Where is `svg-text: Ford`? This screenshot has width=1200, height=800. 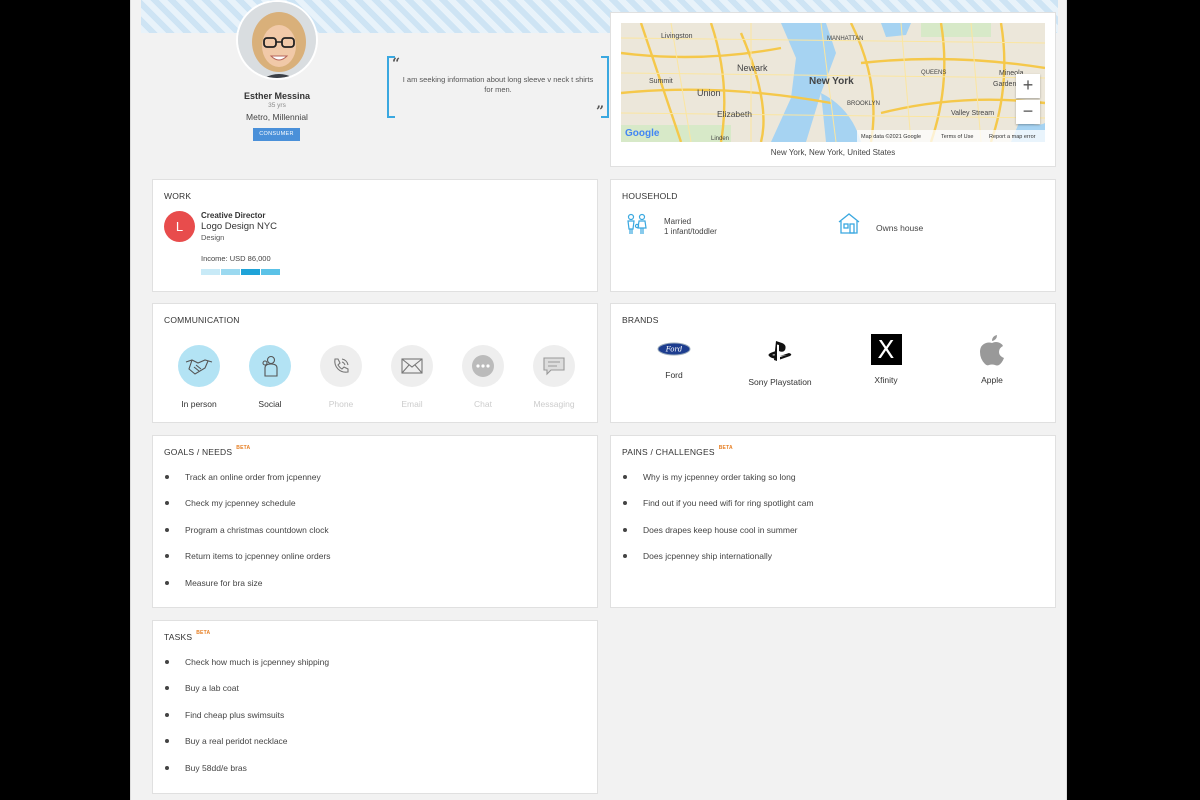 svg-text: Ford is located at coordinates (674, 350).